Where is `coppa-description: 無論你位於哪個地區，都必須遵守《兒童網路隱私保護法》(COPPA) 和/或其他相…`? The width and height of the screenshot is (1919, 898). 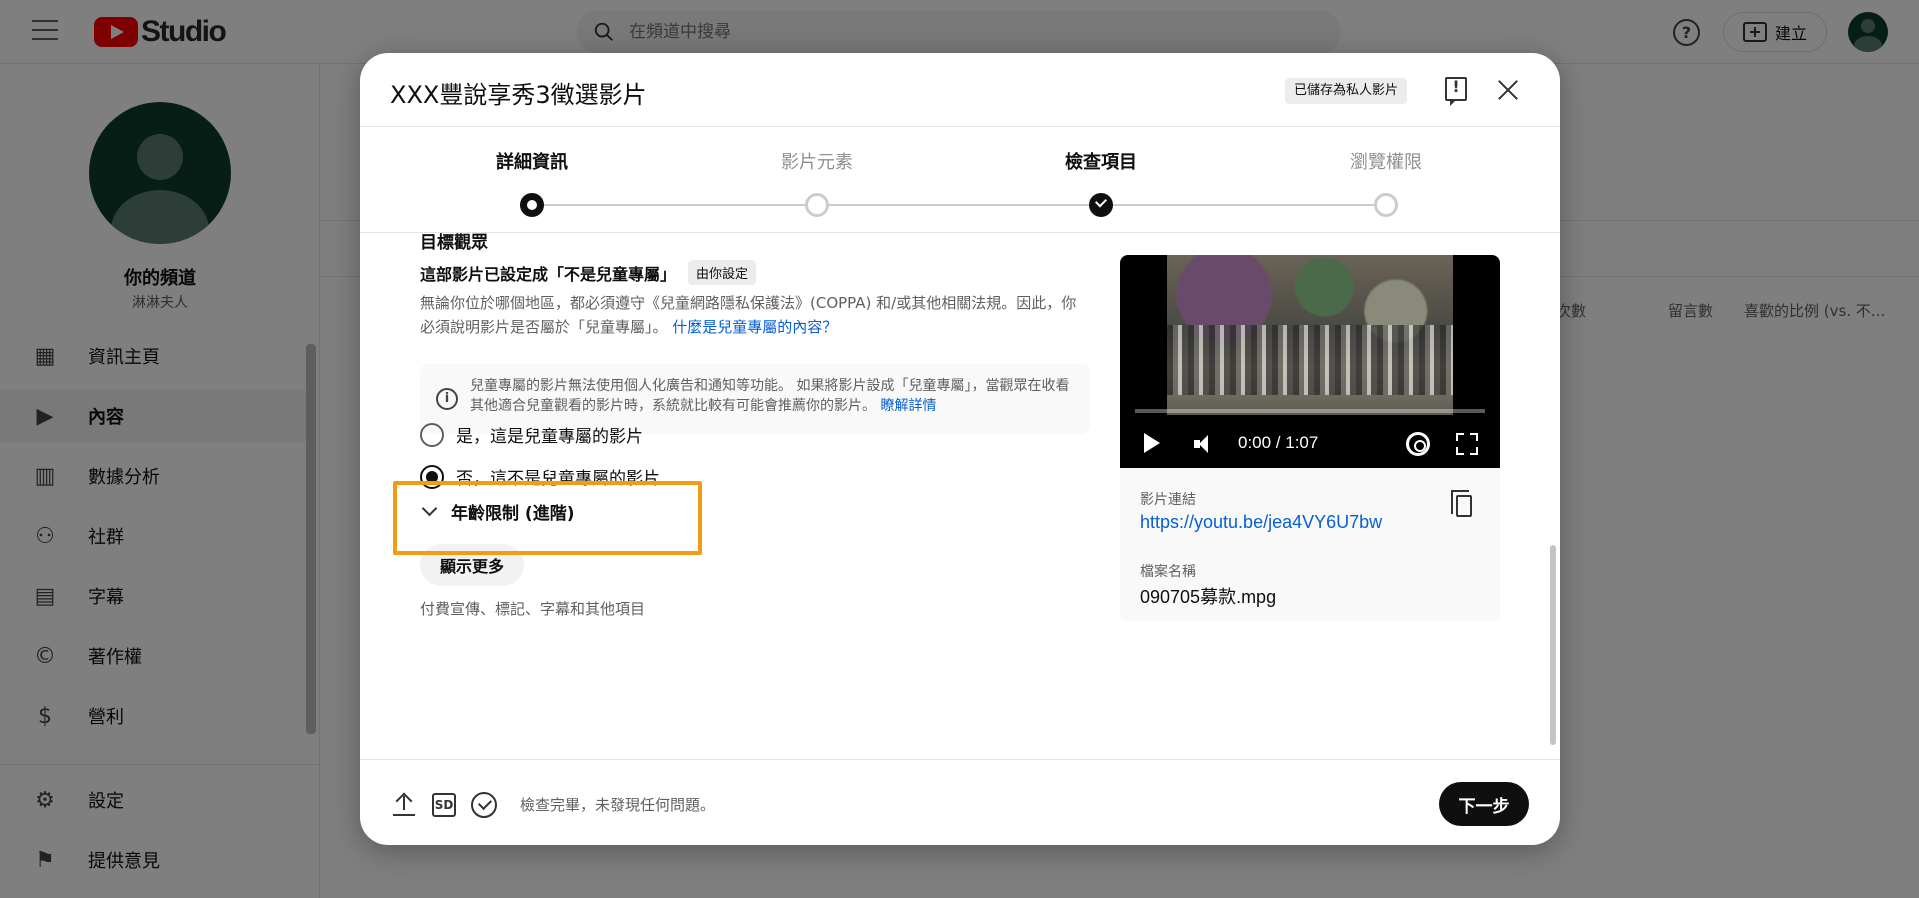
coppa-description: 無論你位於哪個地區，都必須遵守《兒童網路隱私保護法》(COPPA) 和/或其他相… is located at coordinates (755, 315).